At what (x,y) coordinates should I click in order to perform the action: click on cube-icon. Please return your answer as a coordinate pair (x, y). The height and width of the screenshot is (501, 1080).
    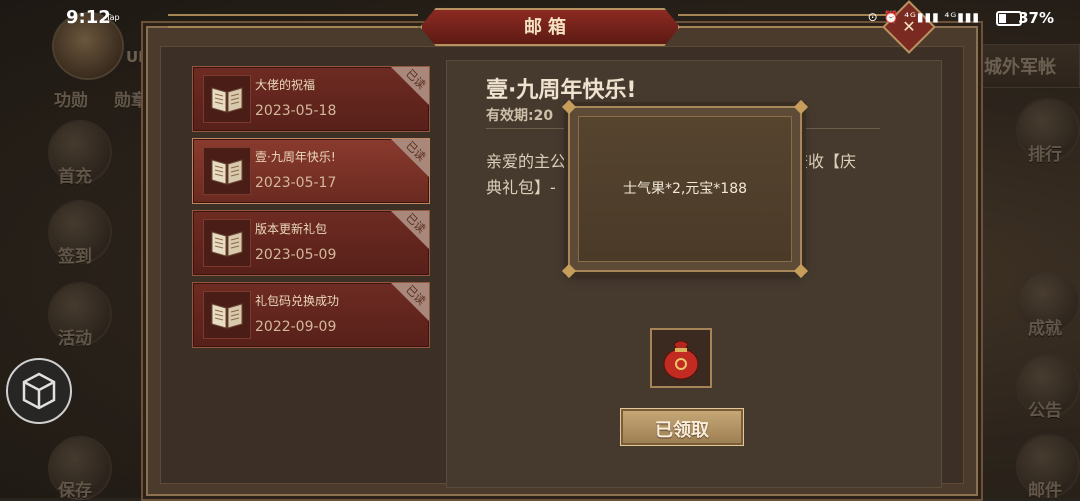
    Looking at the image, I should click on (39, 391).